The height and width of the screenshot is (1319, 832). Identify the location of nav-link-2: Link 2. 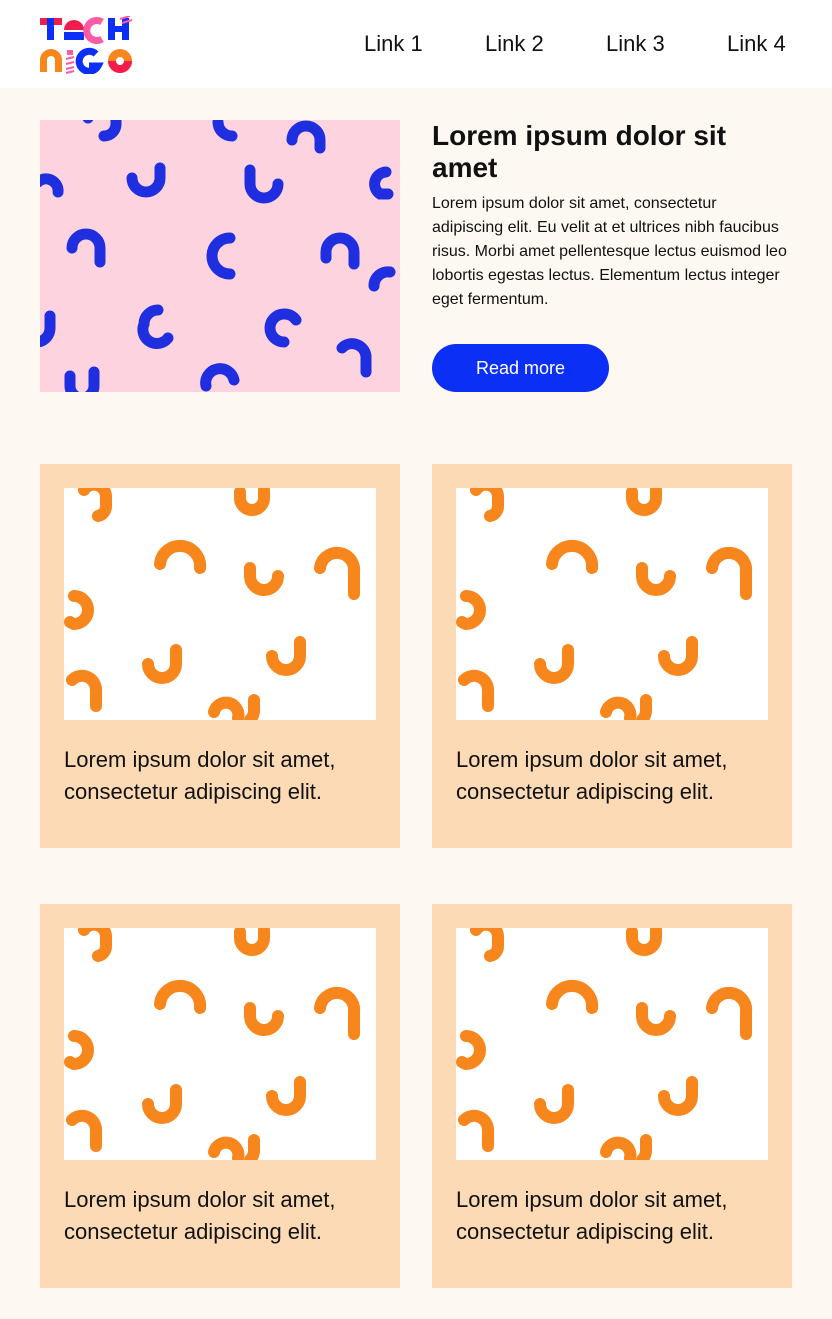
(514, 44).